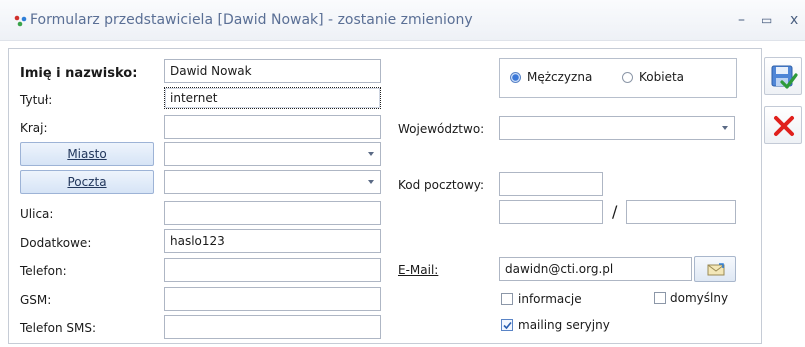 The height and width of the screenshot is (347, 805). What do you see at coordinates (766, 20) in the screenshot?
I see `maximize-button: ▭` at bounding box center [766, 20].